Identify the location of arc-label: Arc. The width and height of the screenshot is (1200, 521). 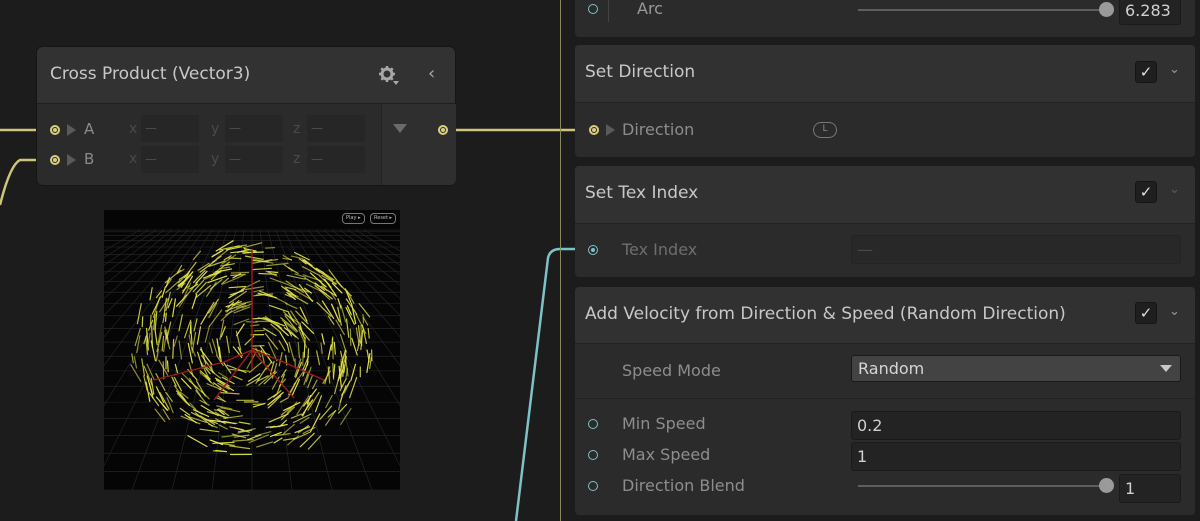
(650, 9).